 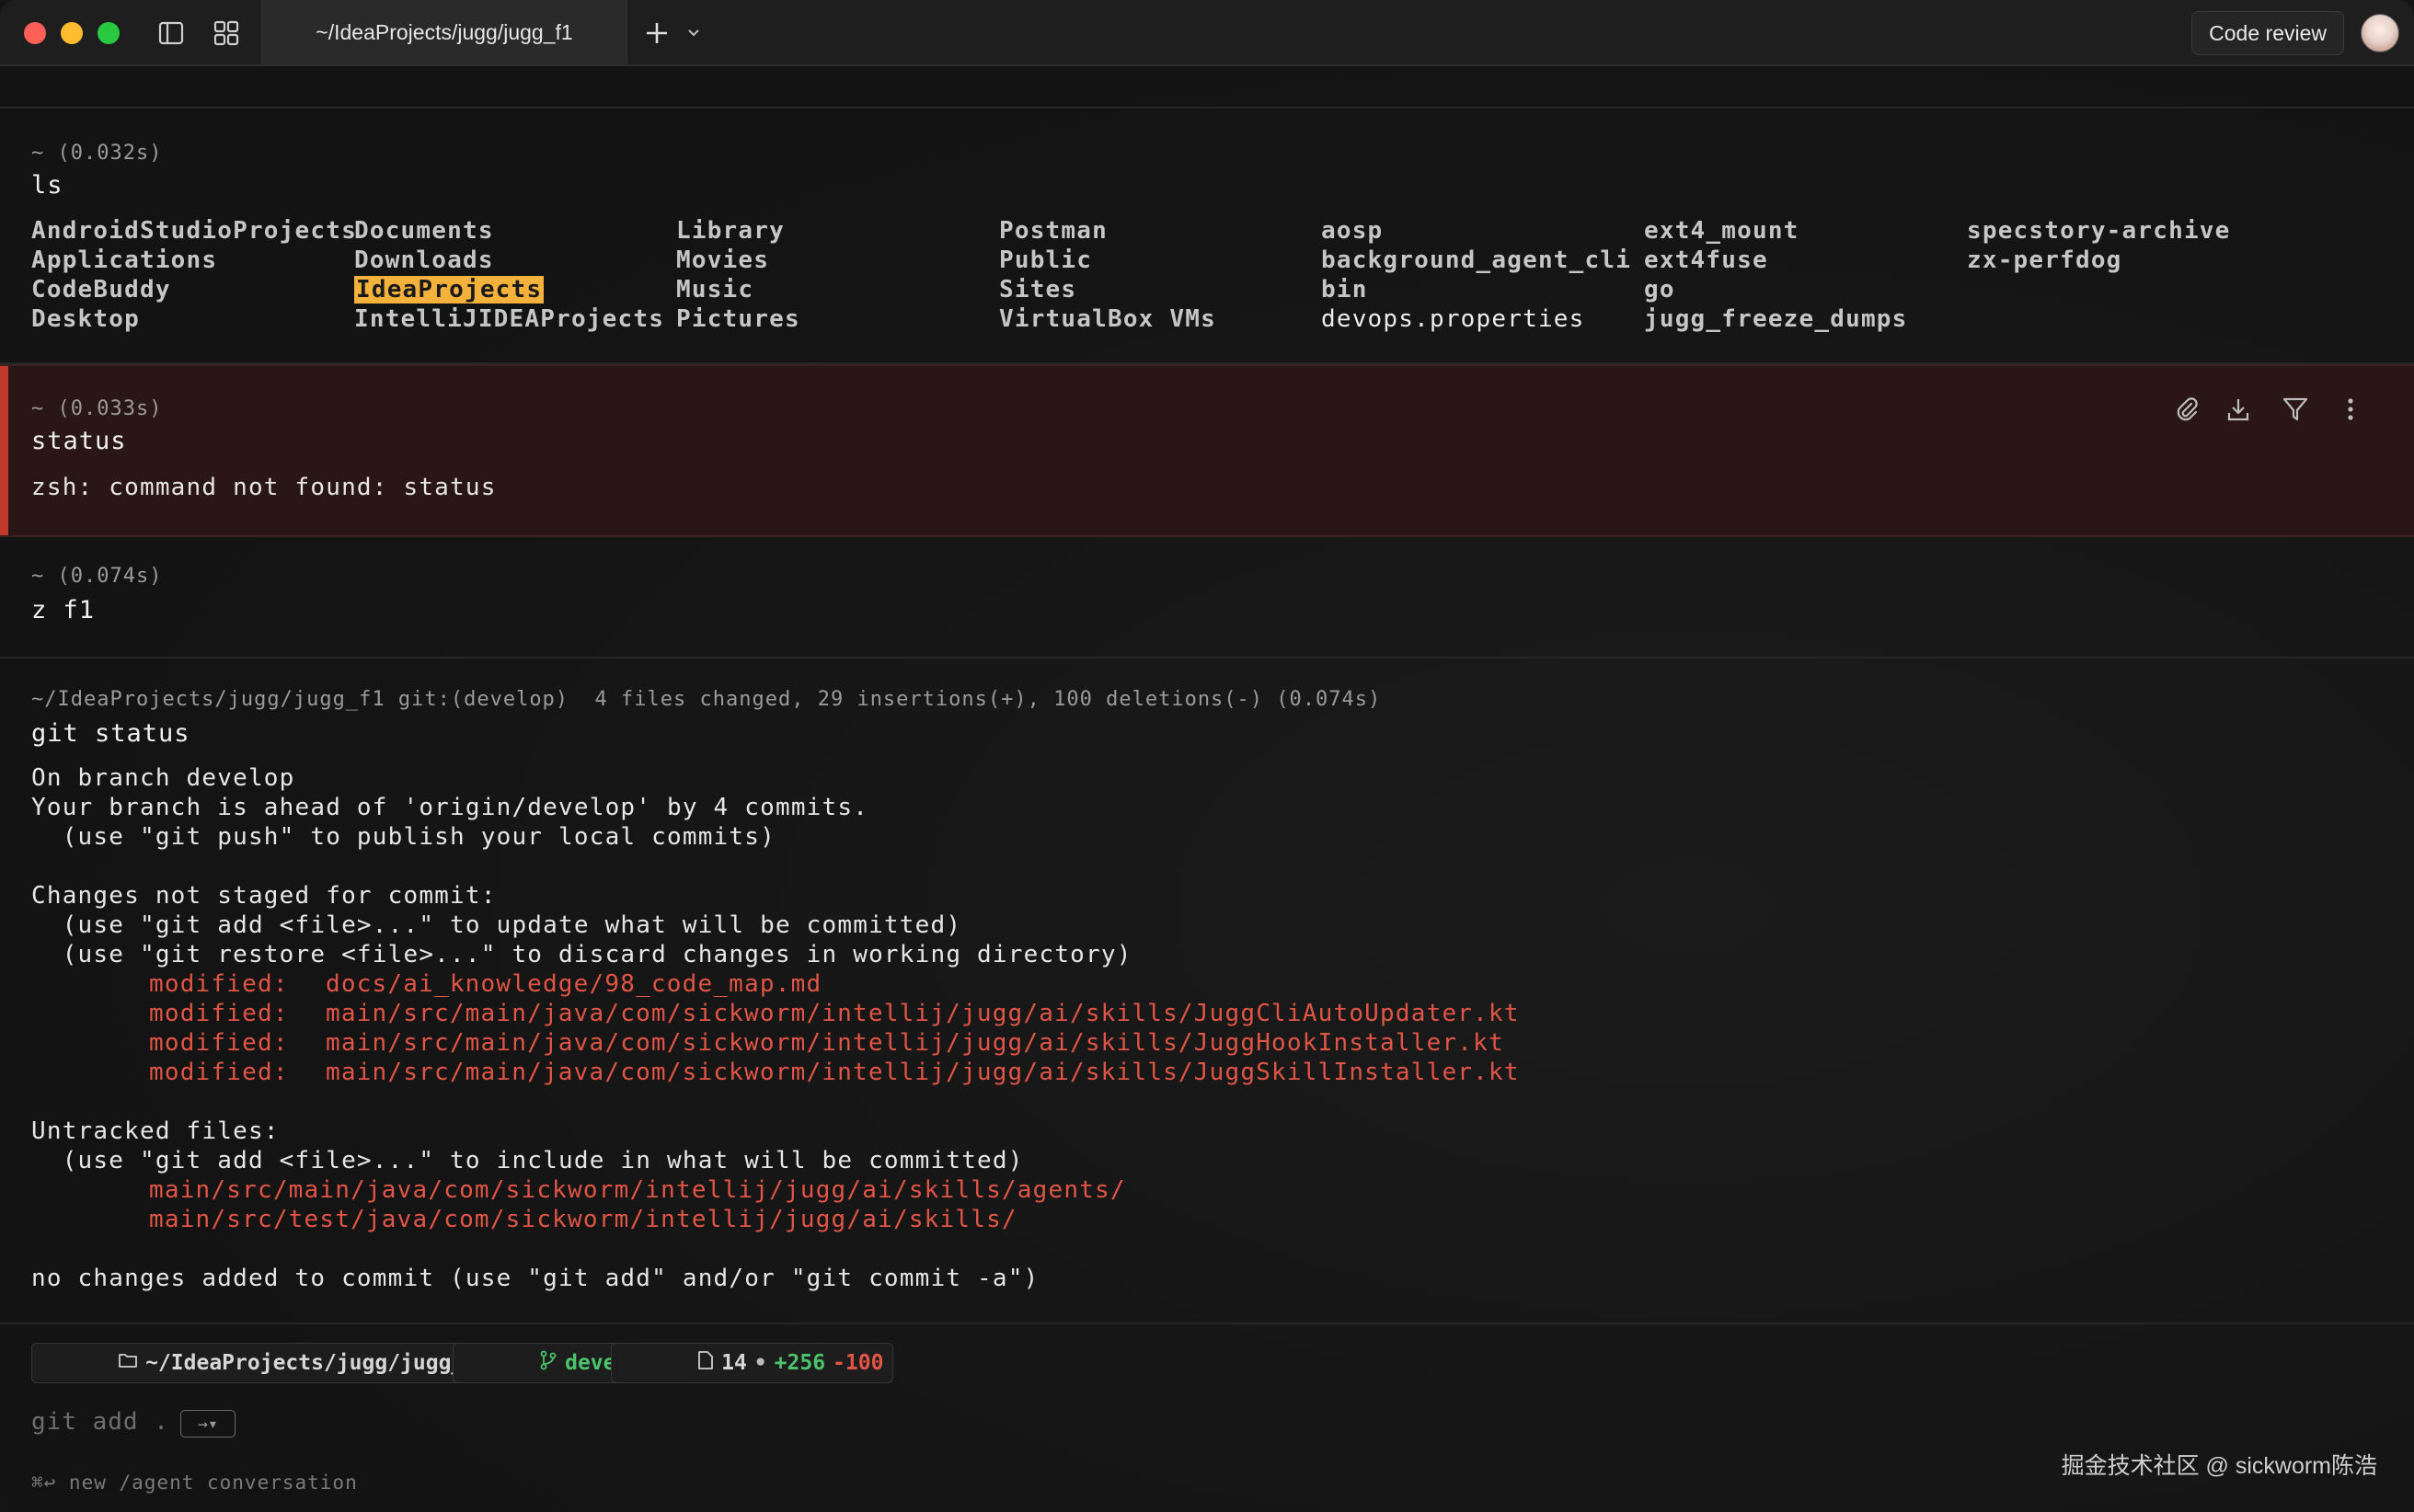 What do you see at coordinates (1721, 231) in the screenshot?
I see `ls-entry: ext4_mount` at bounding box center [1721, 231].